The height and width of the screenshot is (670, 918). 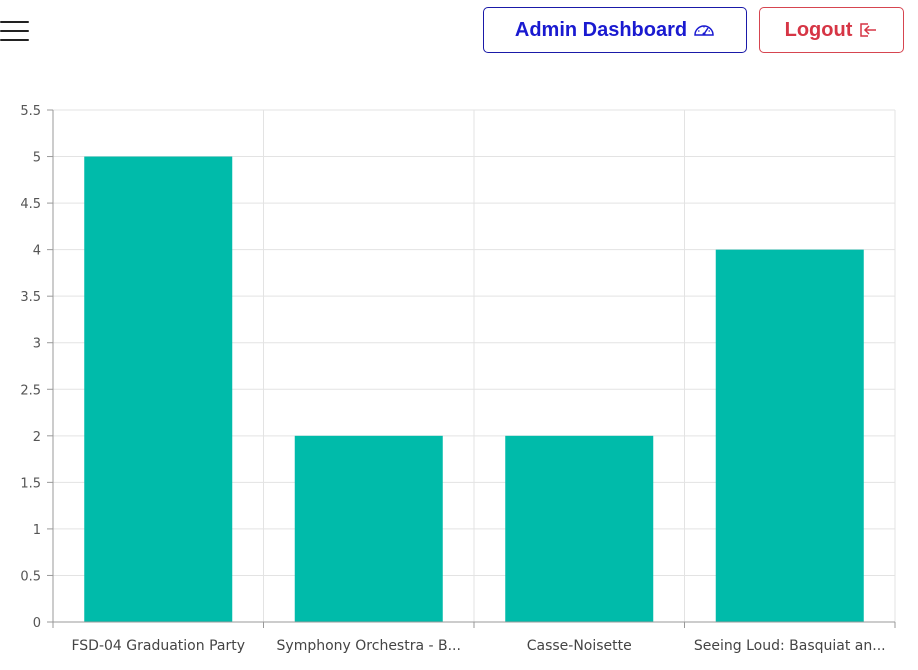 I want to click on x-category-label: FSD-04 Graduation Party, so click(x=158, y=646).